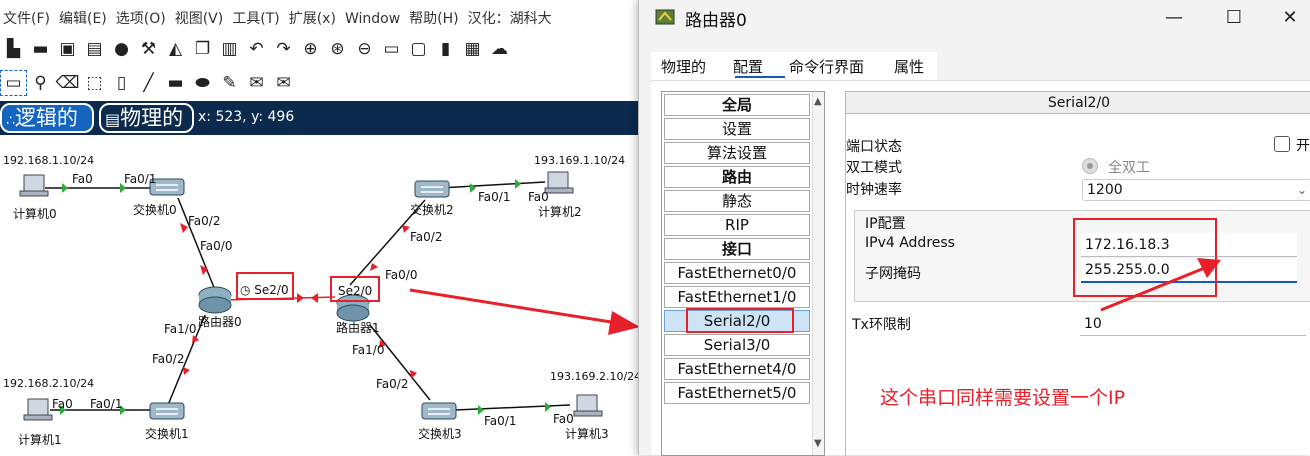  What do you see at coordinates (737, 249) in the screenshot?
I see `nav-item--: 接口` at bounding box center [737, 249].